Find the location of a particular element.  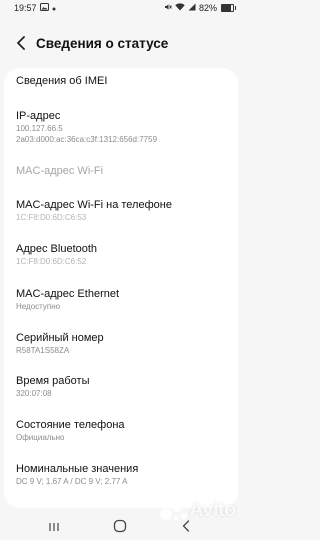

navigation-bar is located at coordinates (121, 527).